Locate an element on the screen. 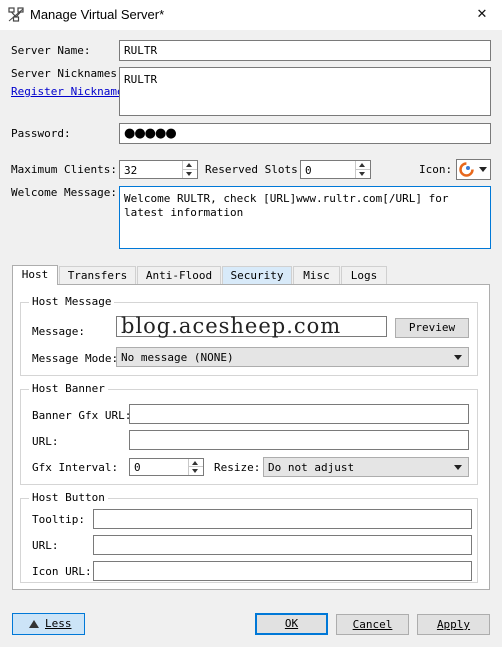 This screenshot has height=647, width=502. host-banner-title: Host Banner is located at coordinates (68, 389).